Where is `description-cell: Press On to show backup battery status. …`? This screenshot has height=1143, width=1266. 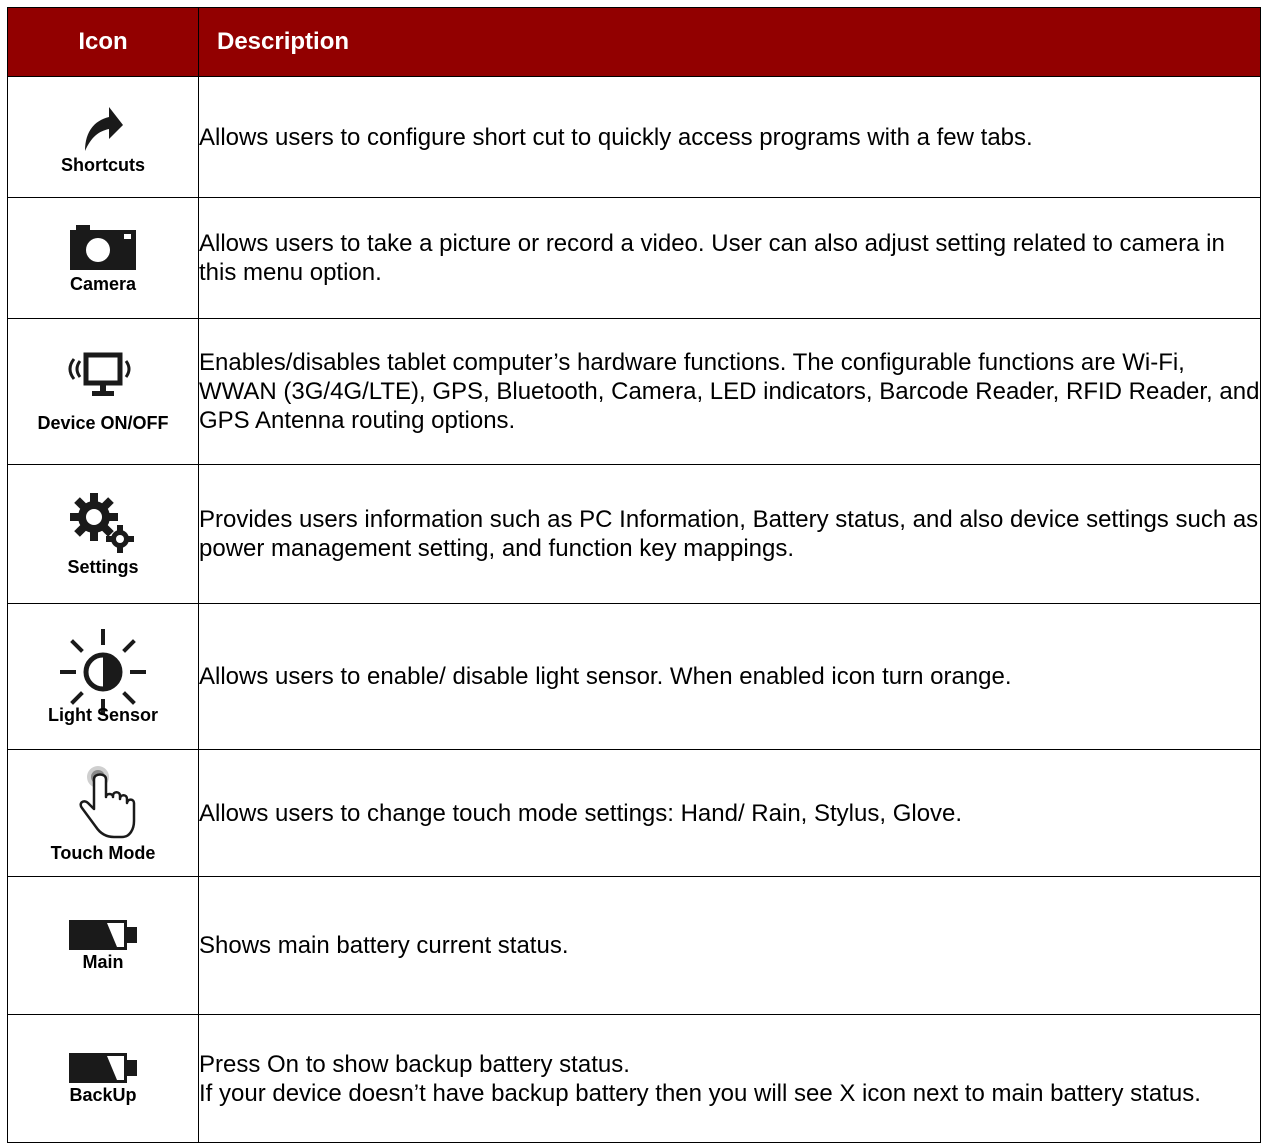 description-cell: Press On to show backup battery status. … is located at coordinates (729, 1078).